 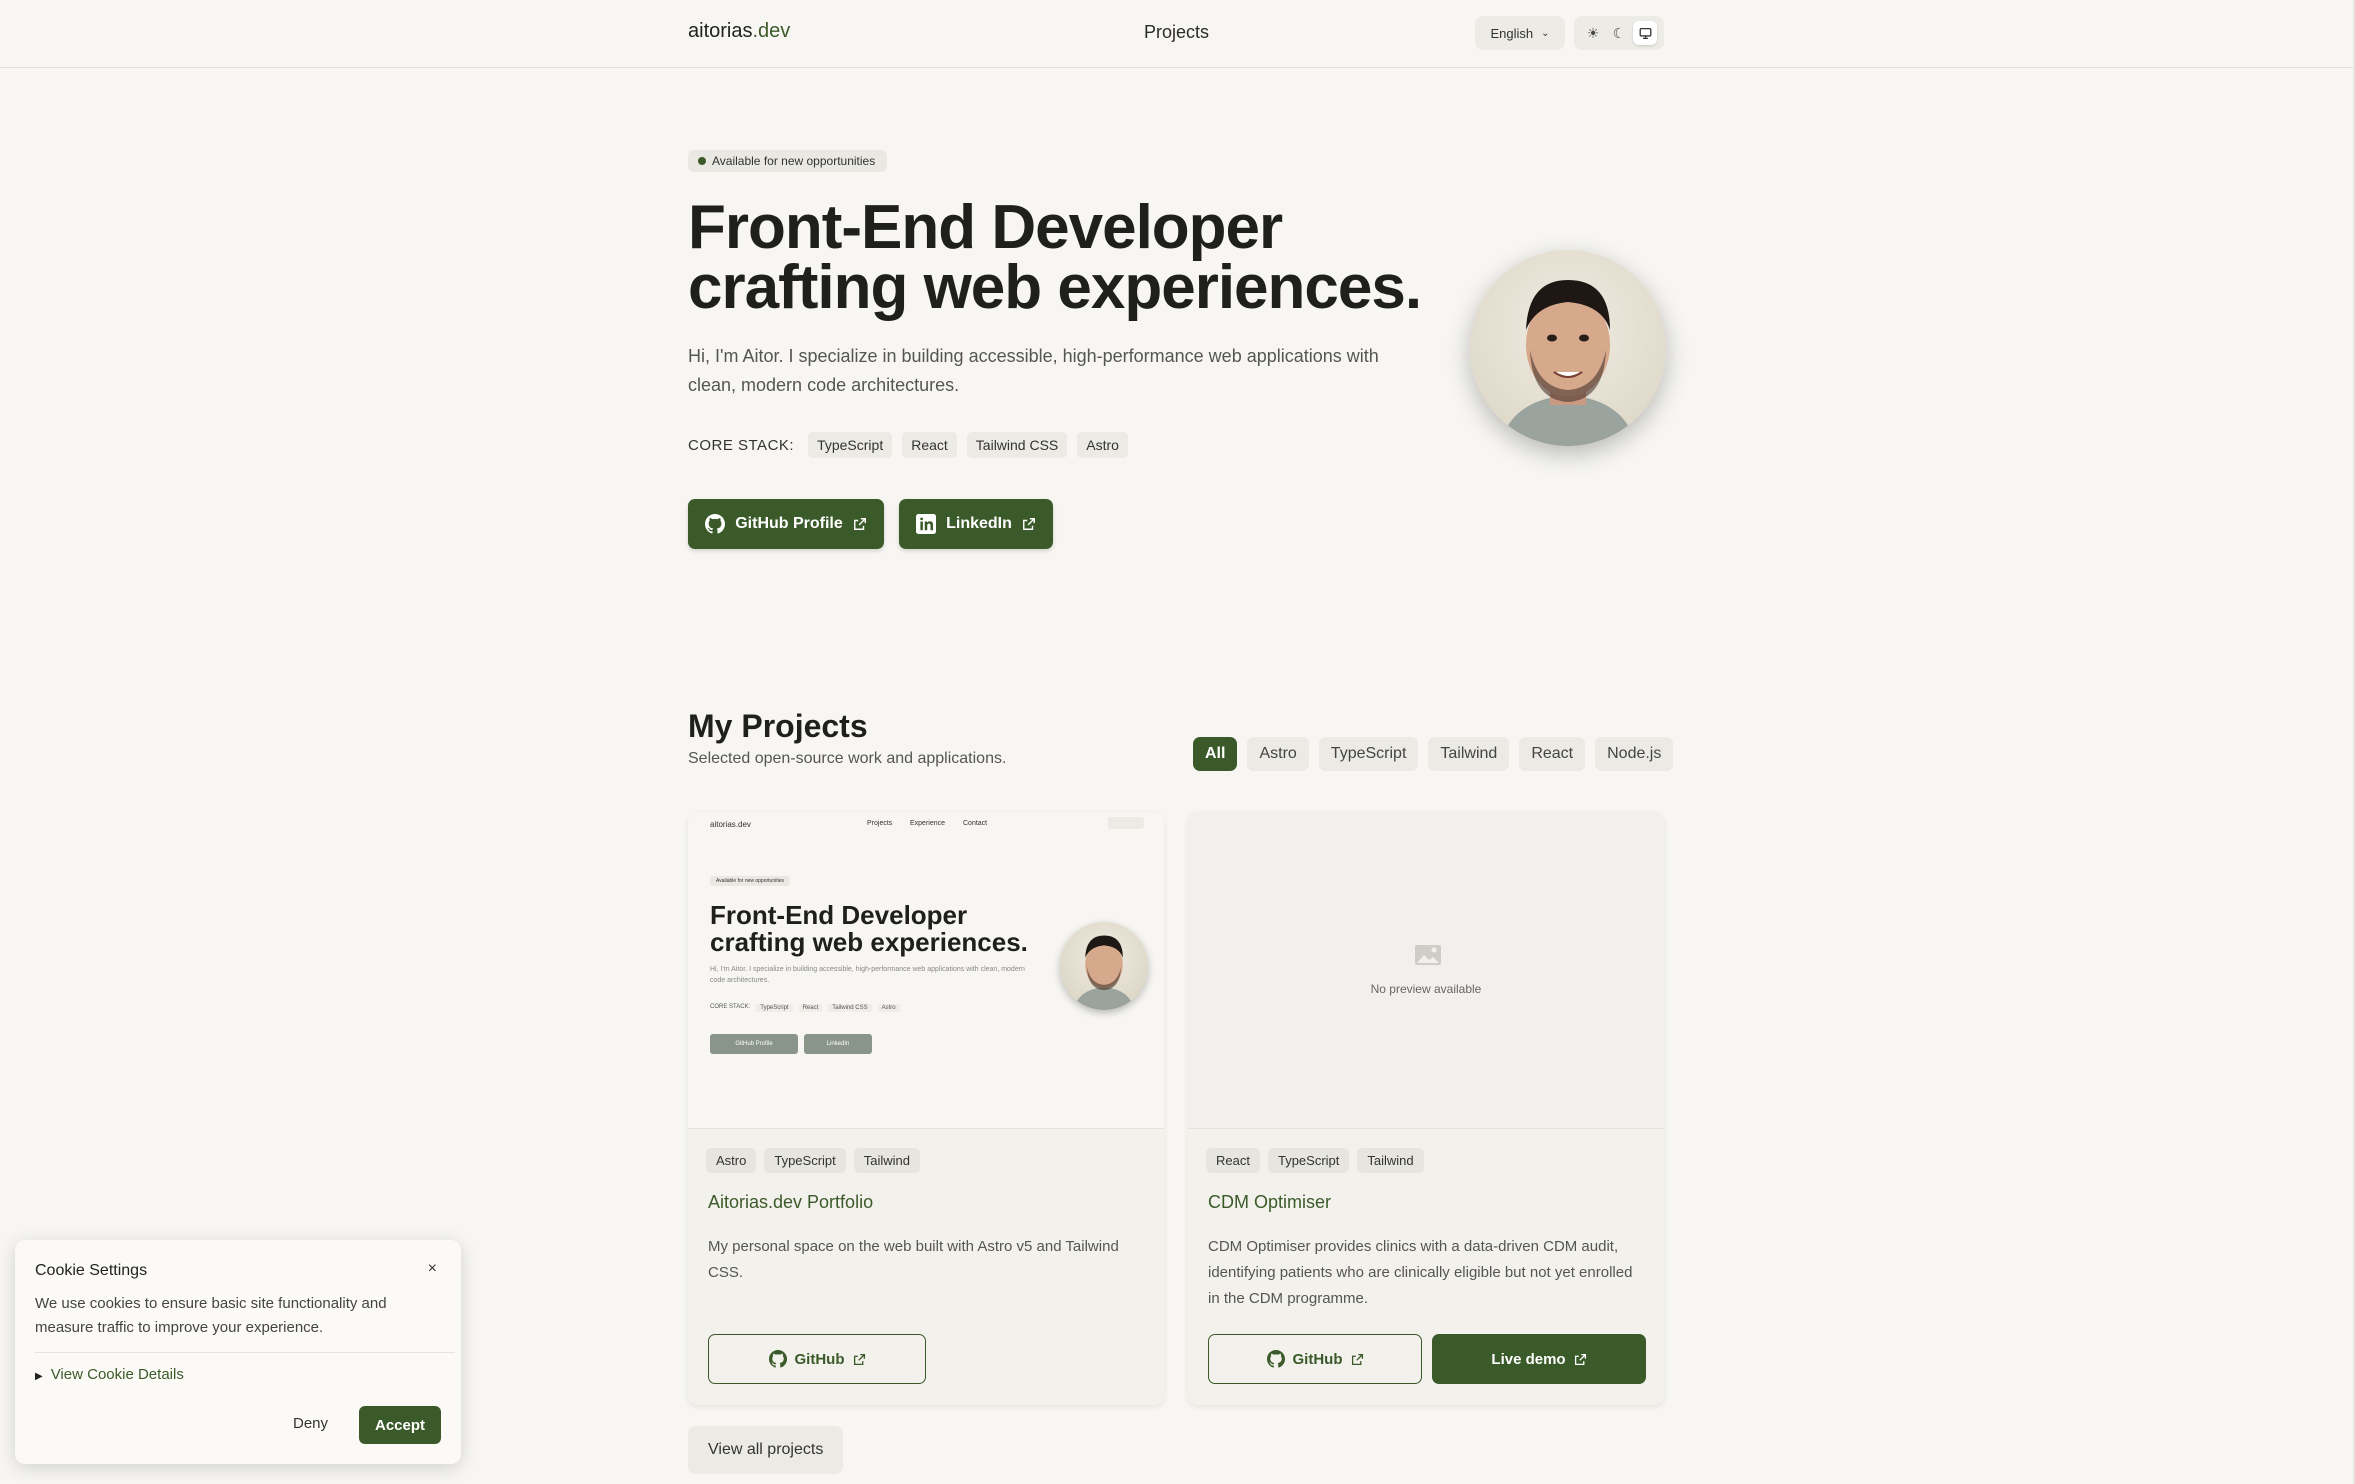 I want to click on filter-nodejs: Node.js, so click(x=1634, y=754).